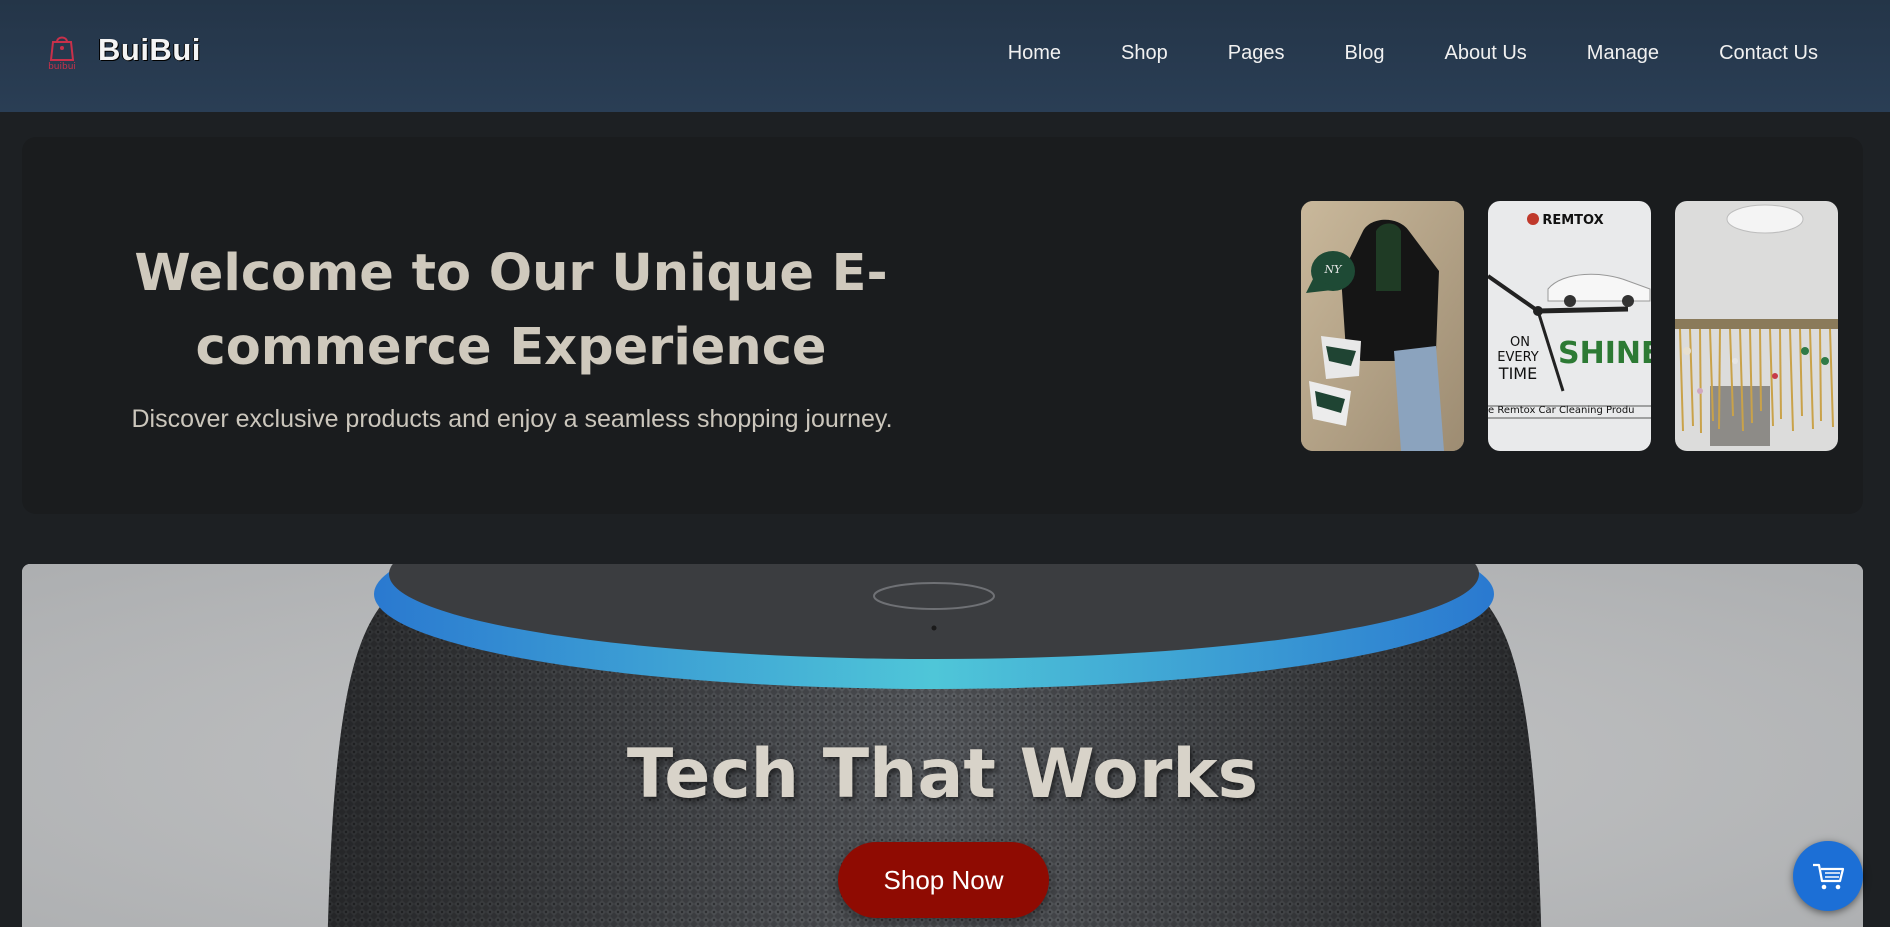 This screenshot has width=1890, height=927. Describe the element at coordinates (1256, 53) in the screenshot. I see `nav-pages: Pages` at that location.